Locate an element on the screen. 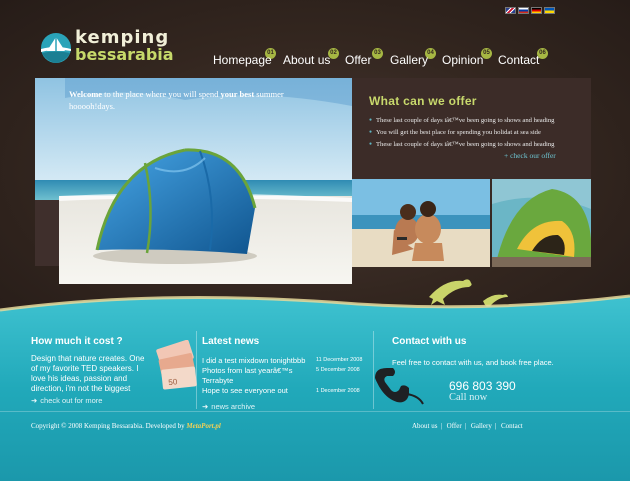  logo-line-2: bessarabia is located at coordinates (124, 54).